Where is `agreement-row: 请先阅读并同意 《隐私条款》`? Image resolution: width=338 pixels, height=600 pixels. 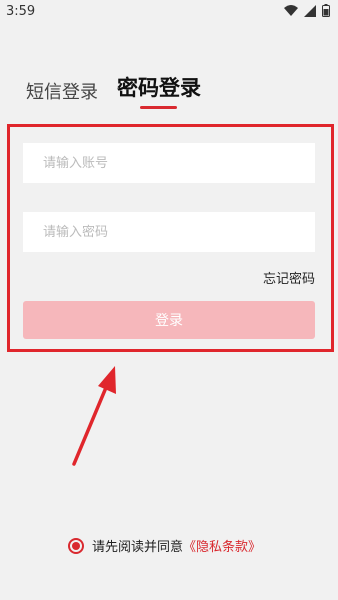
agreement-row: 请先阅读并同意 《隐私条款》 is located at coordinates (164, 545).